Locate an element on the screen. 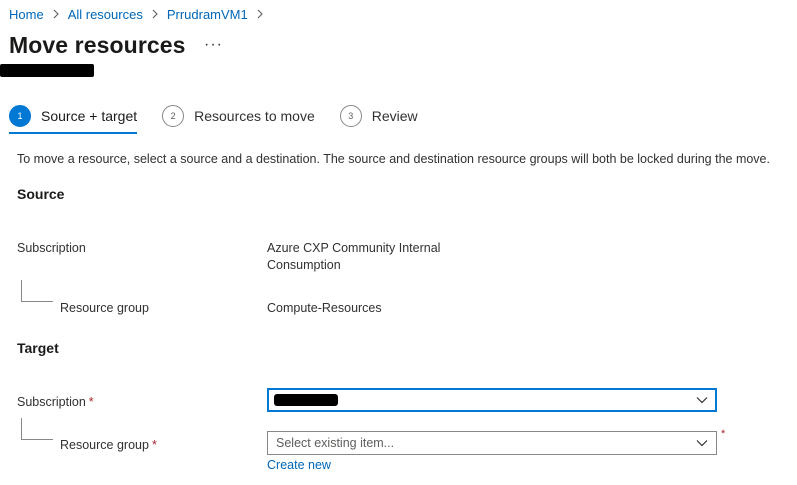 The width and height of the screenshot is (797, 485). source-subscription-line1: Azure CXP Community Internal is located at coordinates (354, 248).